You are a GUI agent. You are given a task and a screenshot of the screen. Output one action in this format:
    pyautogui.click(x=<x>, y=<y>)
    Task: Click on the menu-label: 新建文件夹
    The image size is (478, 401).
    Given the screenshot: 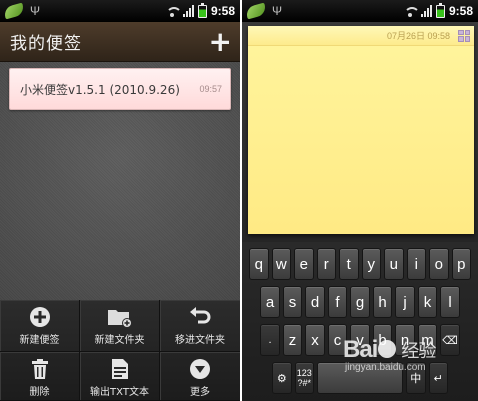 What is the action you would take?
    pyautogui.click(x=119, y=340)
    